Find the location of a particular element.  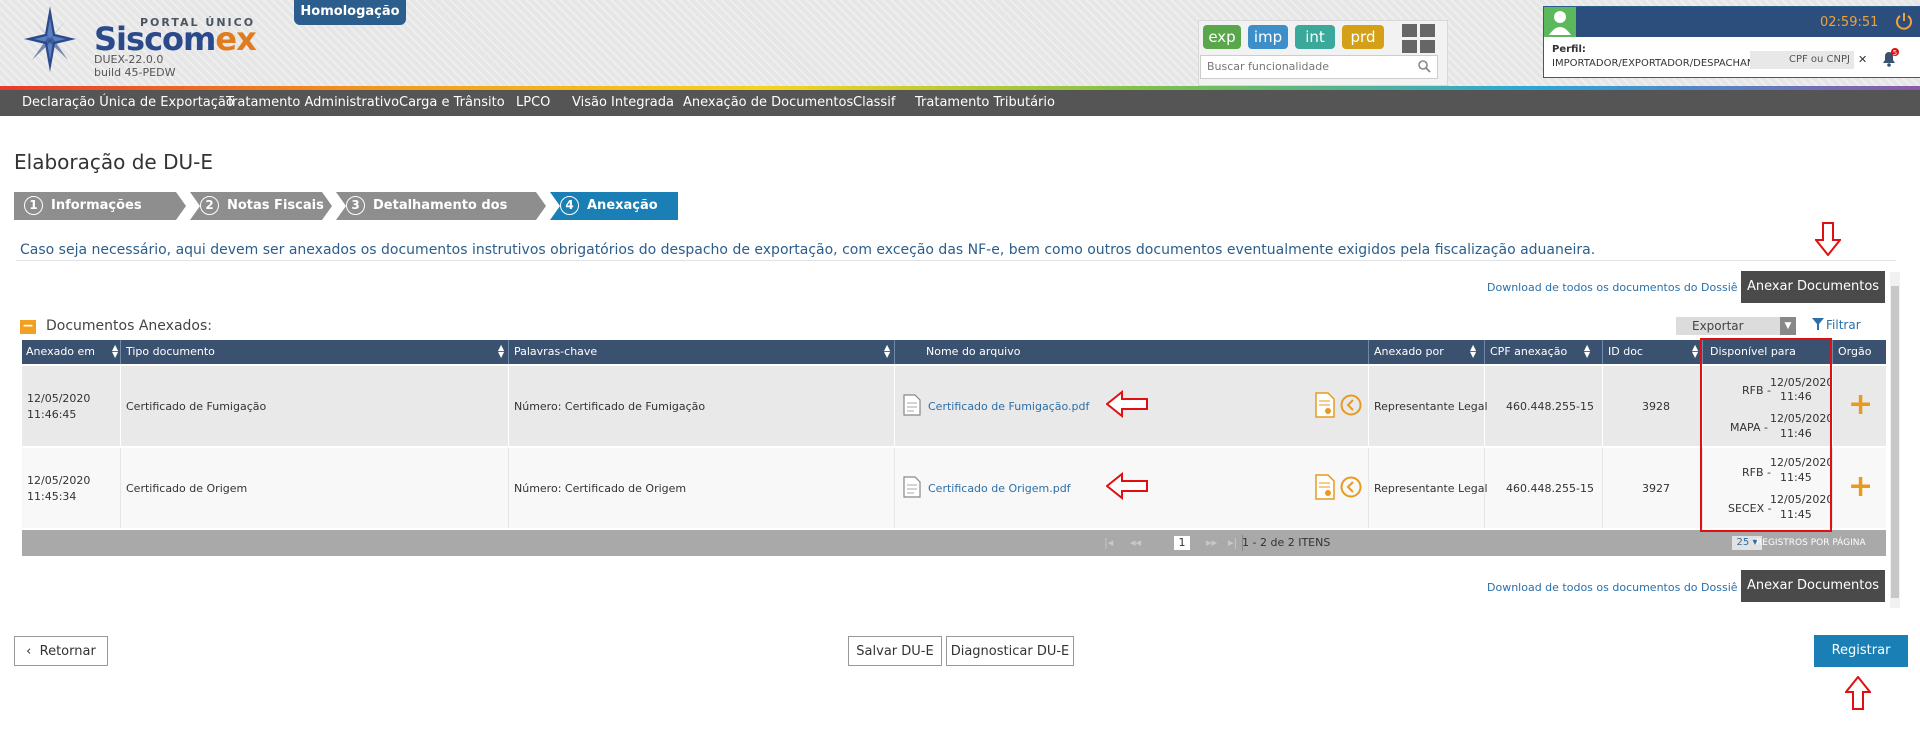

step-detalhamento-itens: 3 Detalhamento dos Itens is located at coordinates (441, 206).